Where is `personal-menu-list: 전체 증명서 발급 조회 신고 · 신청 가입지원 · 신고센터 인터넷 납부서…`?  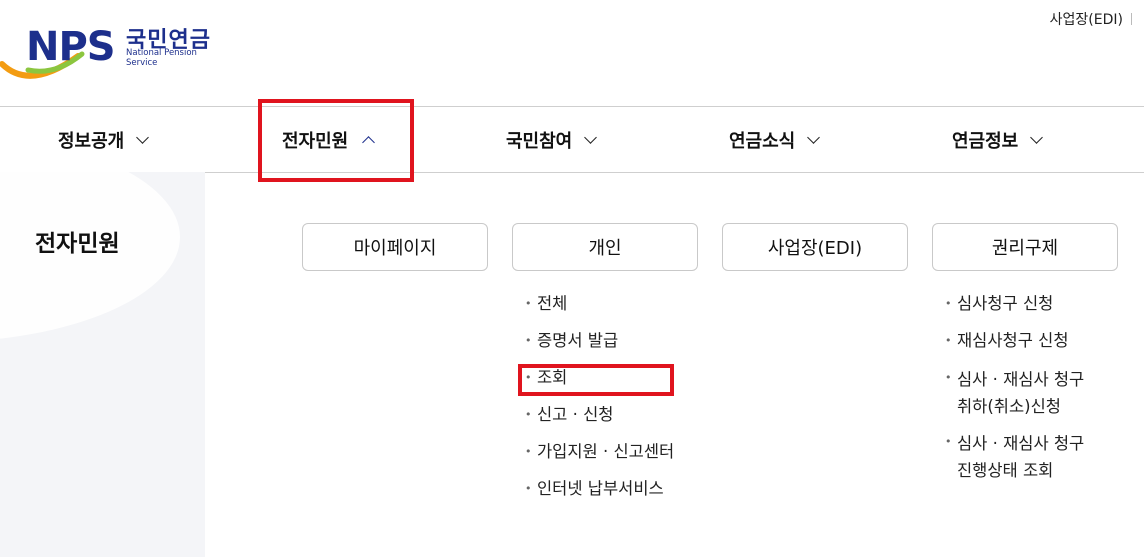 personal-menu-list: 전체 증명서 발급 조회 신고 · 신청 가입지원 · 신고센터 인터넷 납부서… is located at coordinates (599, 403).